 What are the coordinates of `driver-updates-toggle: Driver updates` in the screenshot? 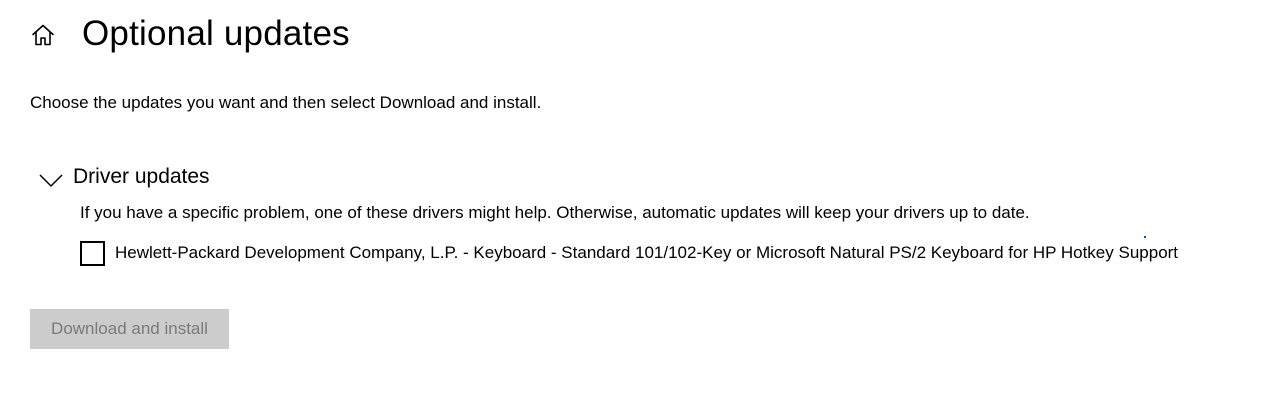 It's located at (124, 177).